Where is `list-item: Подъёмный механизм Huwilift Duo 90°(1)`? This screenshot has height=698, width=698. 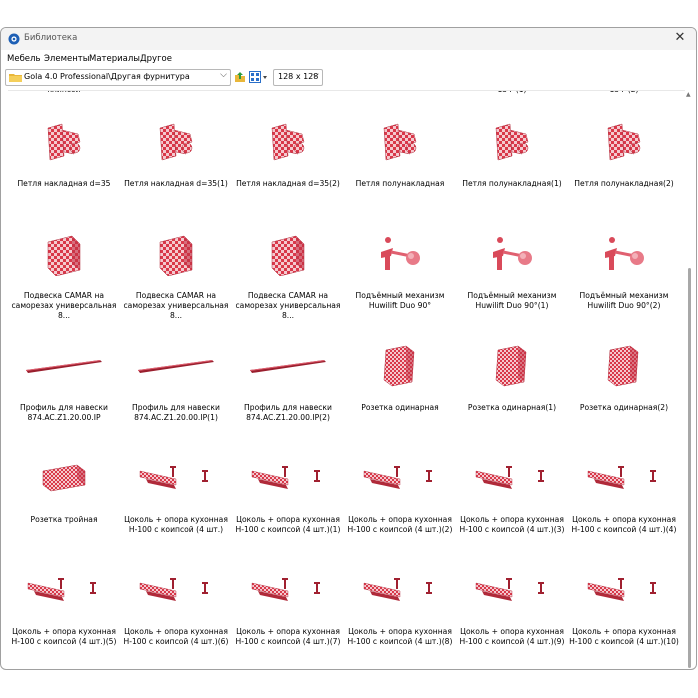 list-item: Подъёмный механизм Huwilift Duo 90°(1) is located at coordinates (512, 267).